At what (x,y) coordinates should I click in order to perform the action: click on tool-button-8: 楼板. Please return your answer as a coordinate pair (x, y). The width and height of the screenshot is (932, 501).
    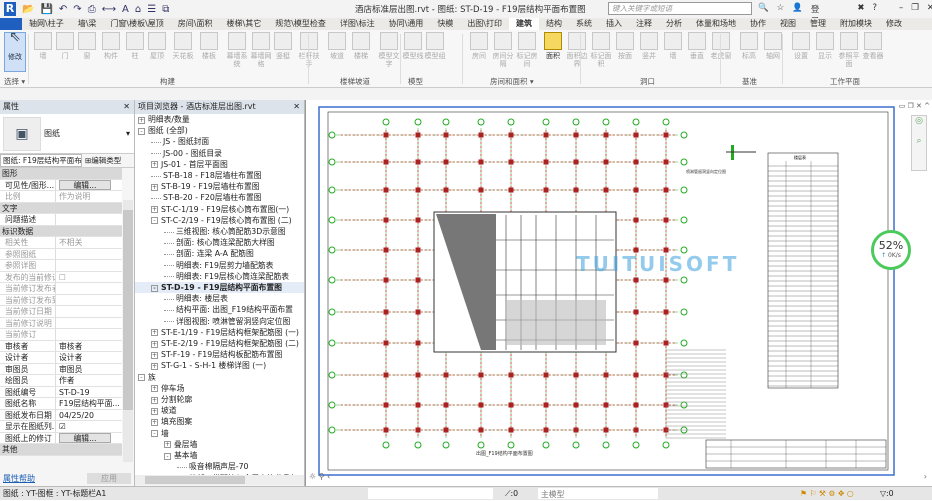
    Looking at the image, I should click on (209, 46).